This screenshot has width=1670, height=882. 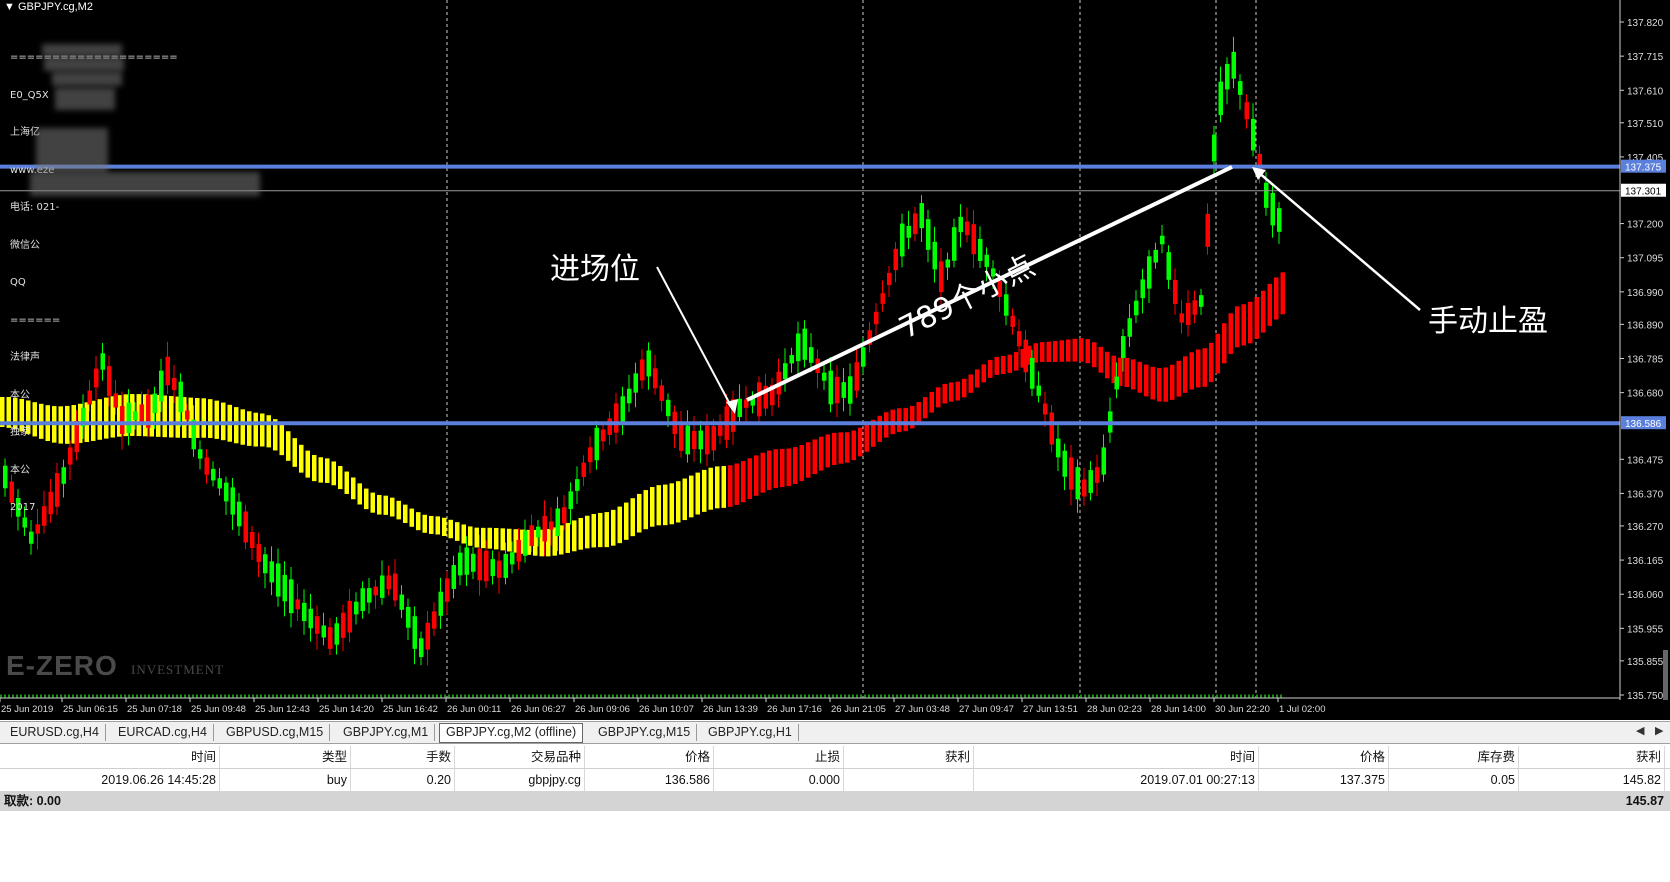 What do you see at coordinates (538, 709) in the screenshot?
I see `time-tick-label: 26 Jun 06:27` at bounding box center [538, 709].